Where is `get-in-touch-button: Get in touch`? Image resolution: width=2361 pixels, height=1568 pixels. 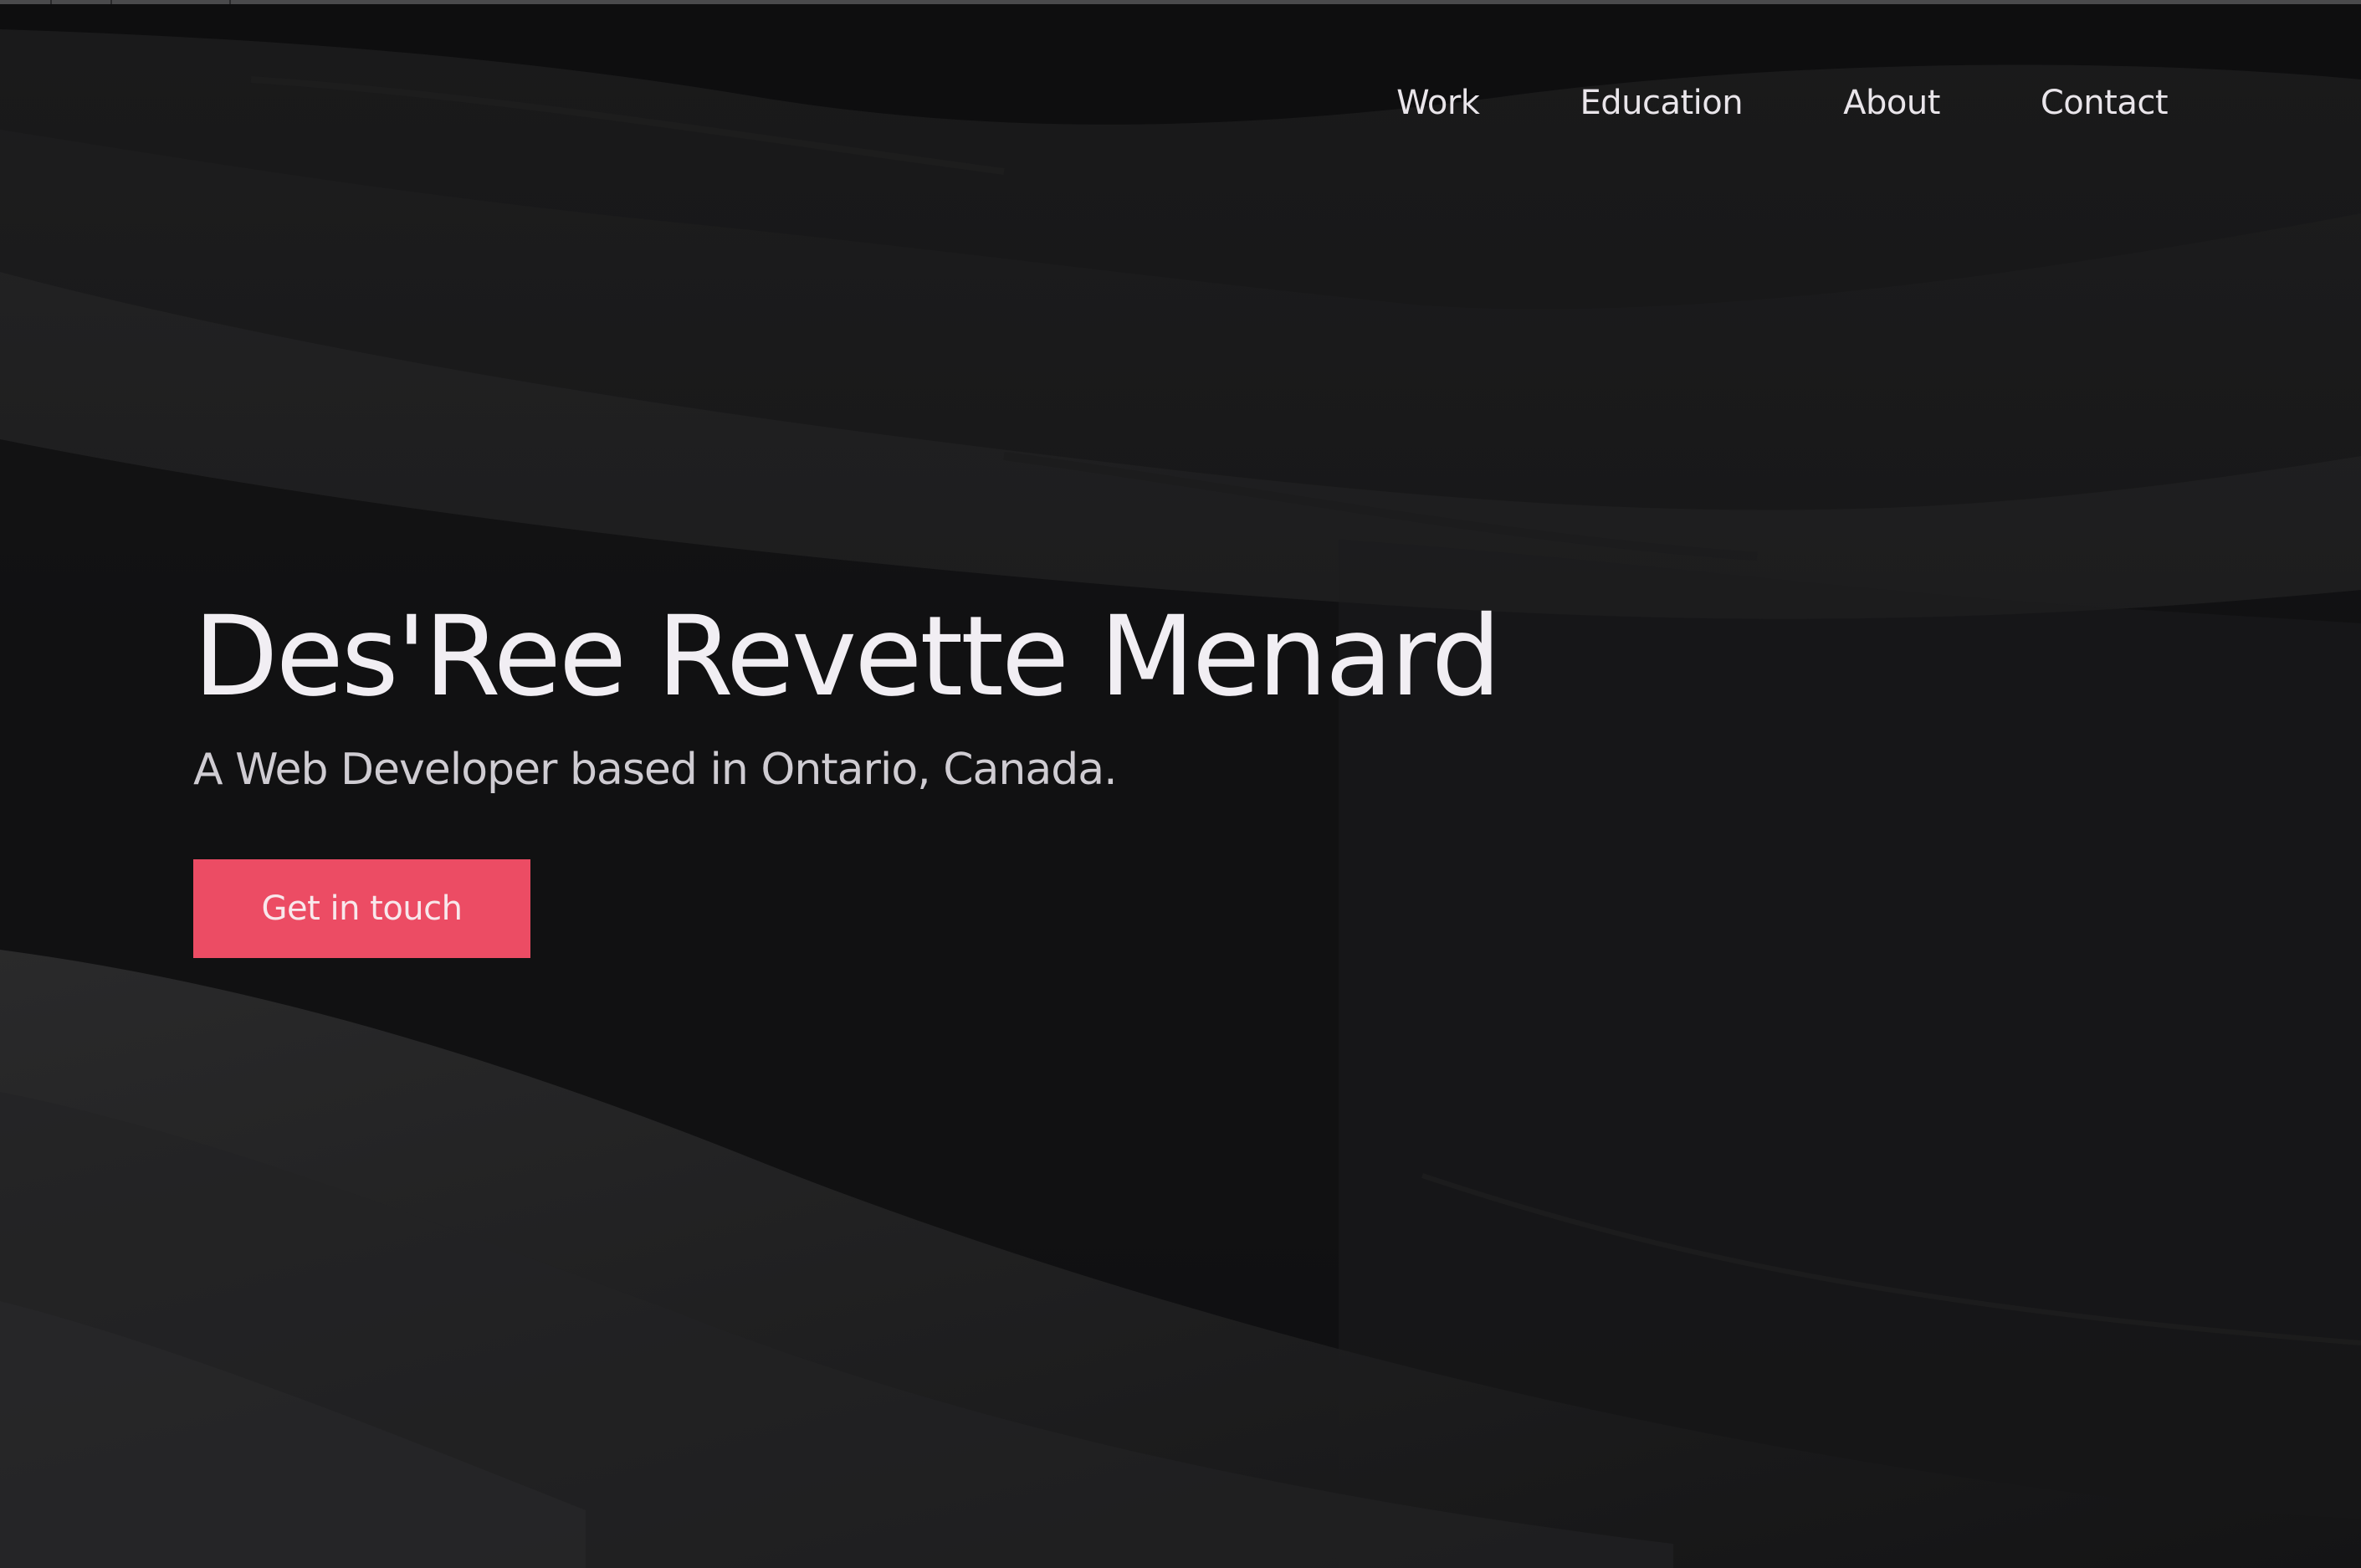
get-in-touch-button: Get in touch is located at coordinates (361, 908).